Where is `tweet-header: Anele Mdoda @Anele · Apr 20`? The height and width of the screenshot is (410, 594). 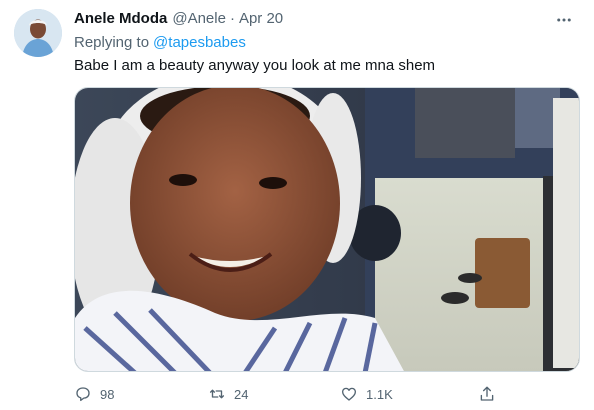
tweet-header: Anele Mdoda @Anele · Apr 20 is located at coordinates (178, 20).